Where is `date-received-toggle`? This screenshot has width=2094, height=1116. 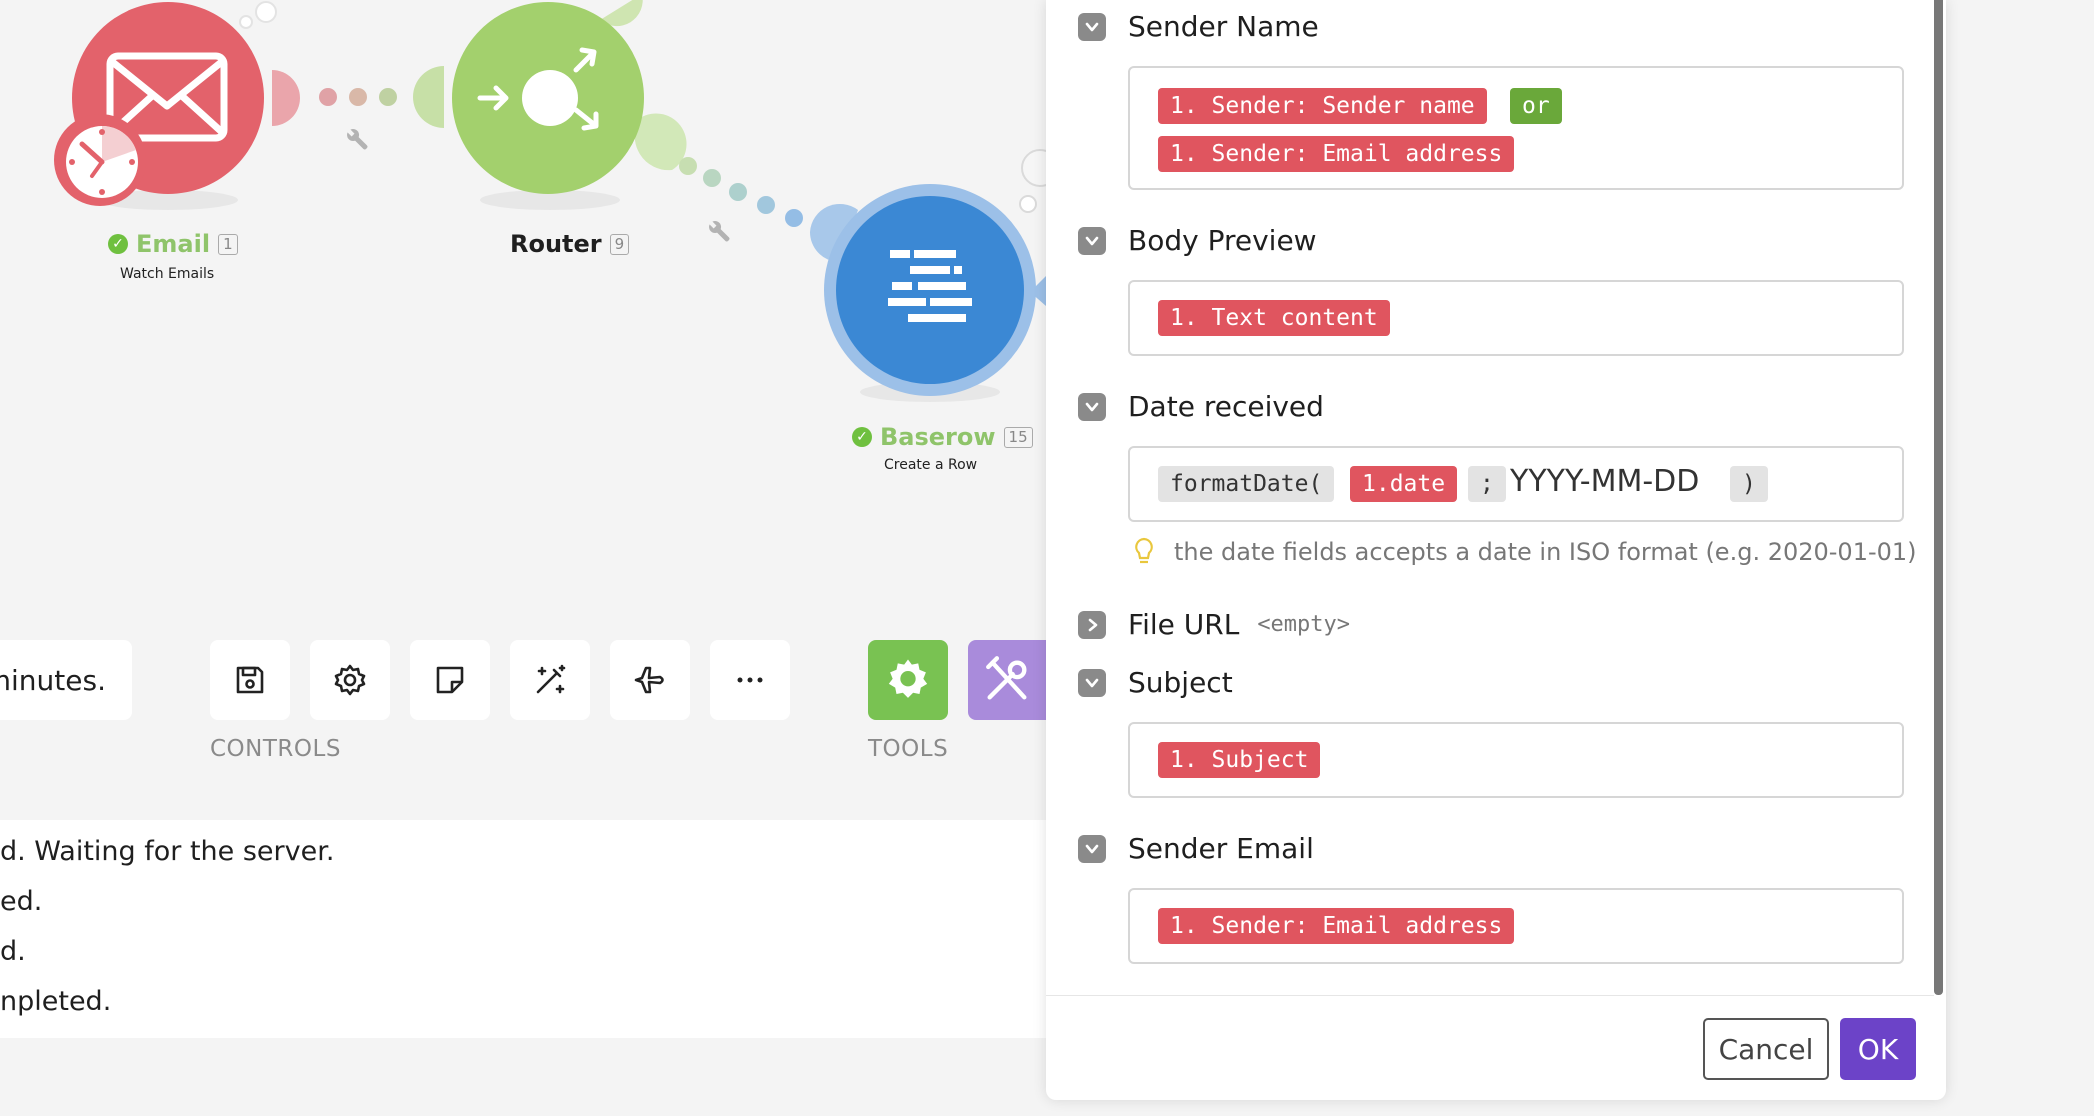 date-received-toggle is located at coordinates (1092, 406).